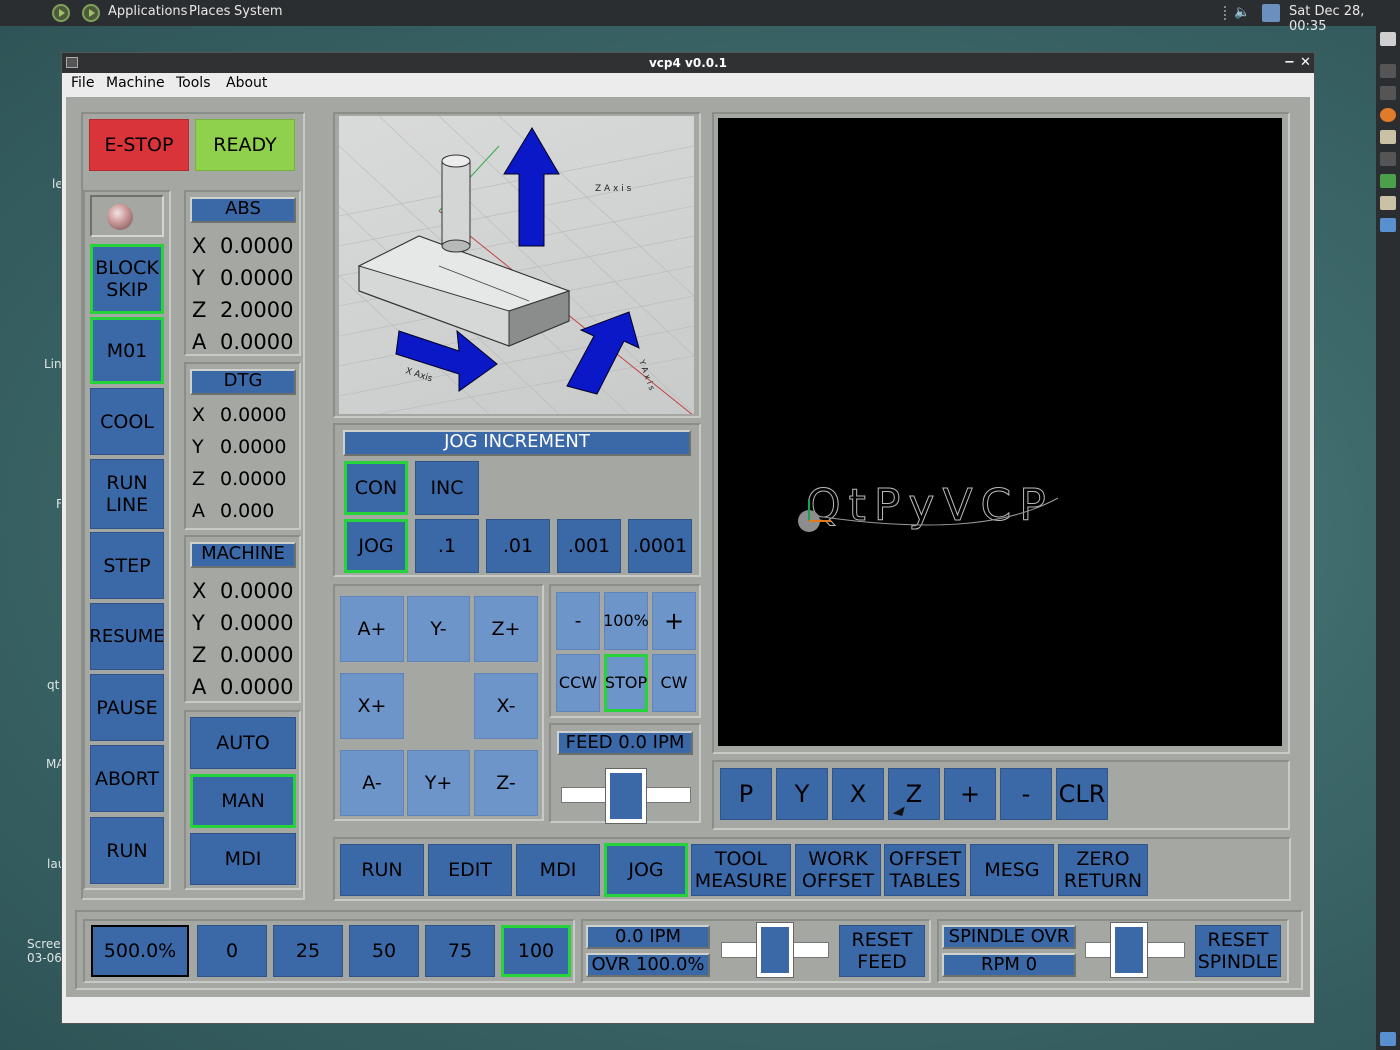 This screenshot has width=1400, height=1050. I want to click on menu-file: File, so click(82, 83).